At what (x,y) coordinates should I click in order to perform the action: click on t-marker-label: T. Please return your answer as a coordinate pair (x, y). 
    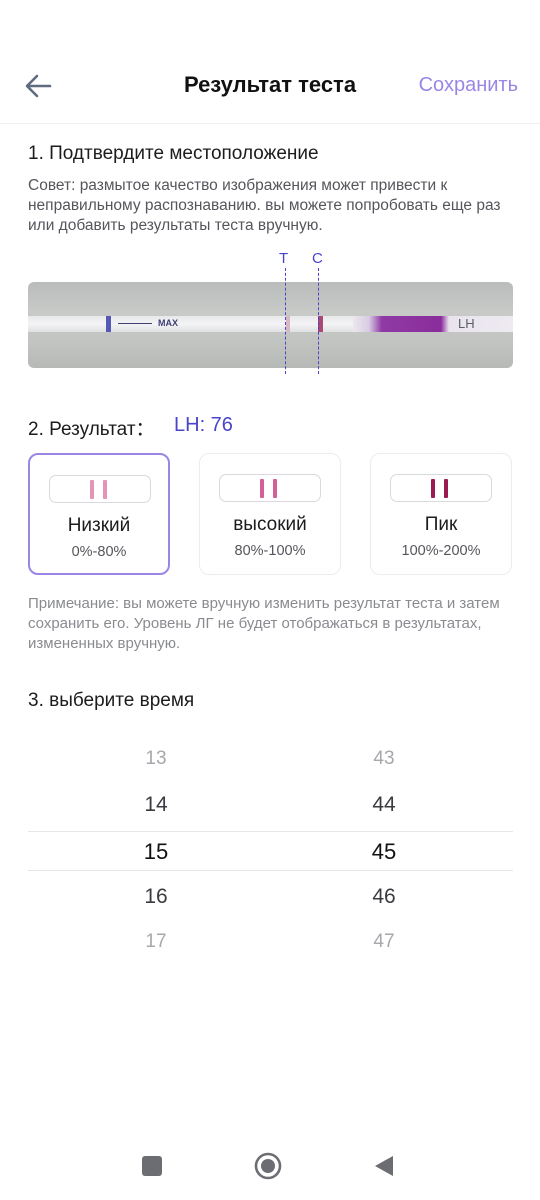
    Looking at the image, I should click on (283, 258).